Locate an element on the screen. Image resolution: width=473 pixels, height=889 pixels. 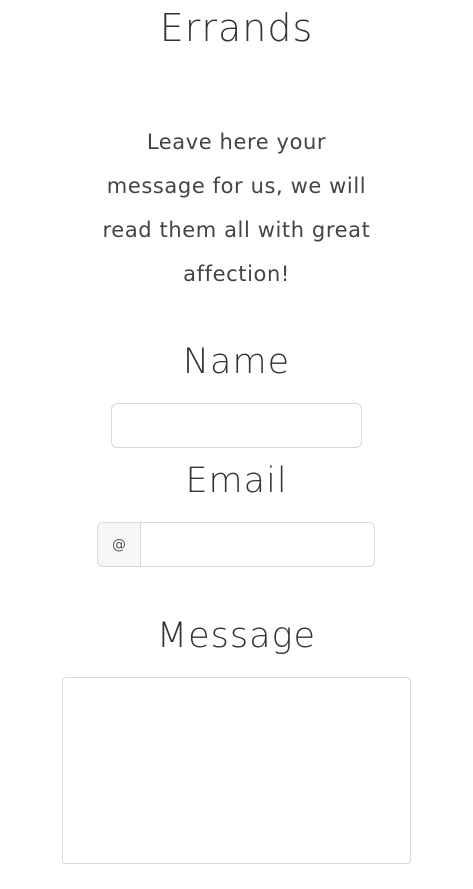
at-sign-icon: @ is located at coordinates (119, 544).